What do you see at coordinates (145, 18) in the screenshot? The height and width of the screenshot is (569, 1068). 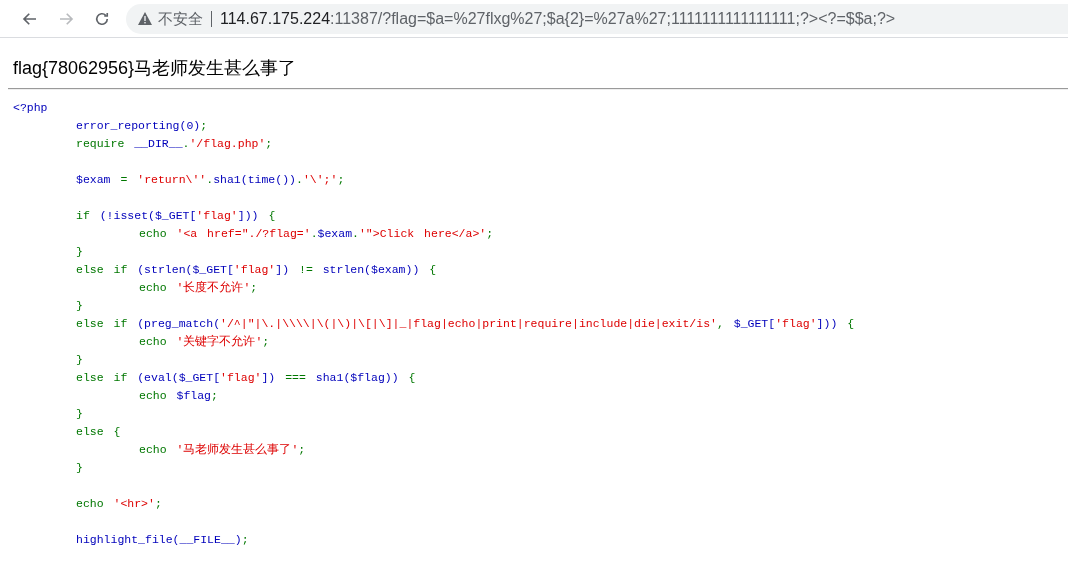 I see `warning-icon` at bounding box center [145, 18].